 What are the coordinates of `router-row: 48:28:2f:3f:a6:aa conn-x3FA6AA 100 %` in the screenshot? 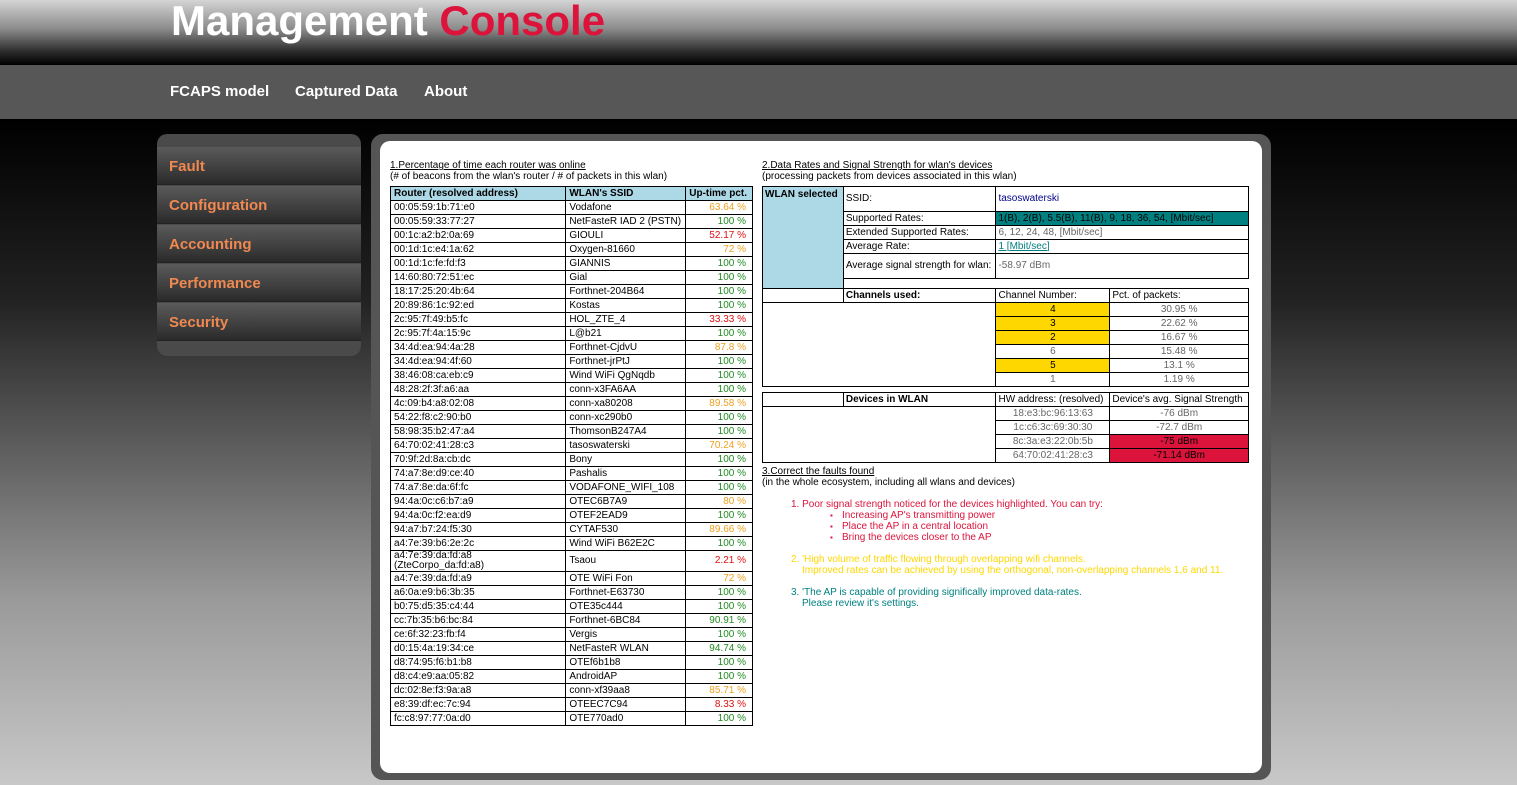 It's located at (571, 389).